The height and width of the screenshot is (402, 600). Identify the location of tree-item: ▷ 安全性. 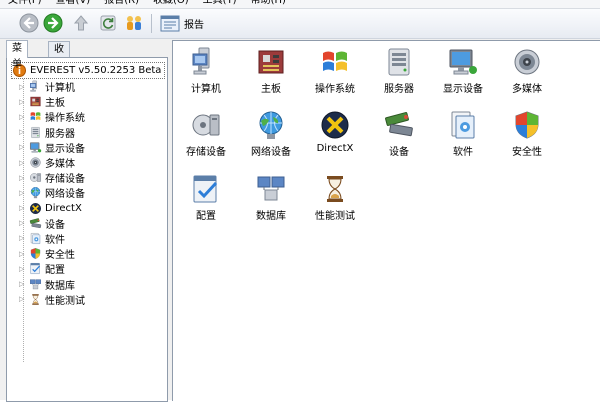
(91, 253).